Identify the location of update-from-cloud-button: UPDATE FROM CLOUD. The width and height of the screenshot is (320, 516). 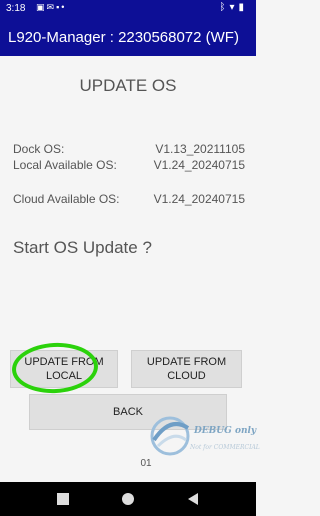
(186, 369).